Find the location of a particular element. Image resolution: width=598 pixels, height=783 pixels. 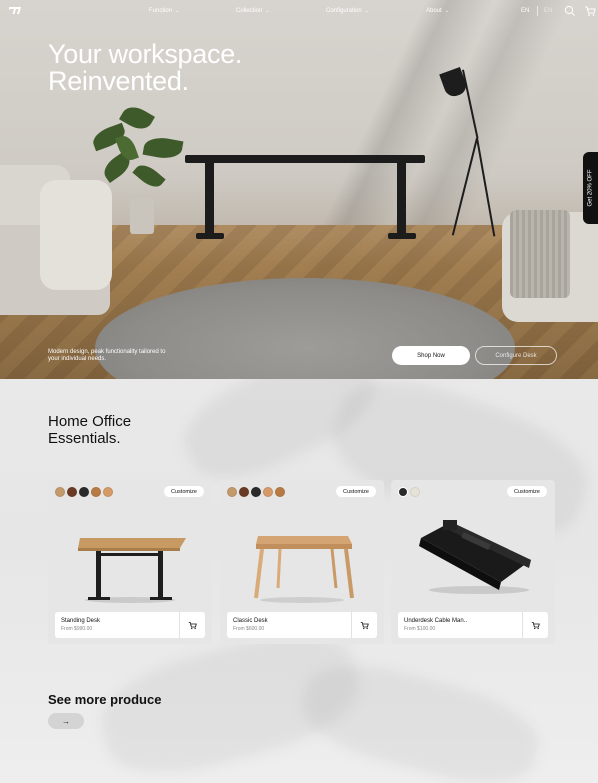

desk-image is located at coordinates (305, 159).